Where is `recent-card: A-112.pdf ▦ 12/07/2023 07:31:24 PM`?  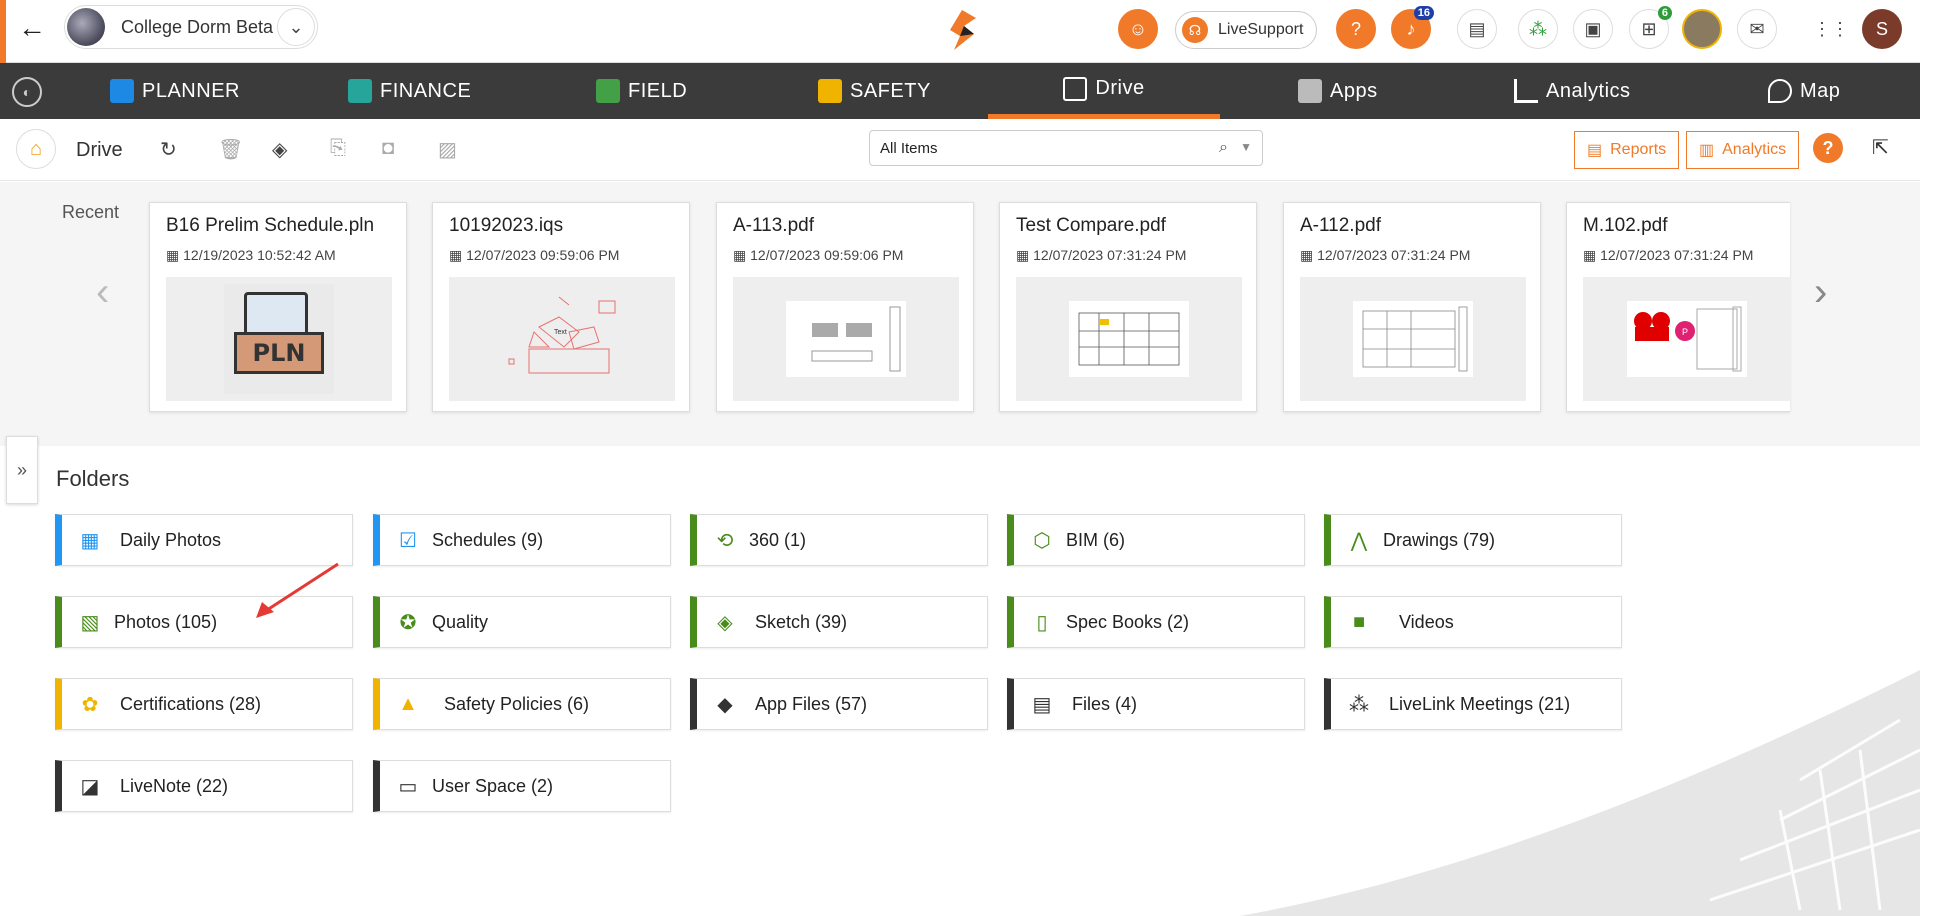
recent-card: A-112.pdf ▦ 12/07/2023 07:31:24 PM is located at coordinates (1412, 307).